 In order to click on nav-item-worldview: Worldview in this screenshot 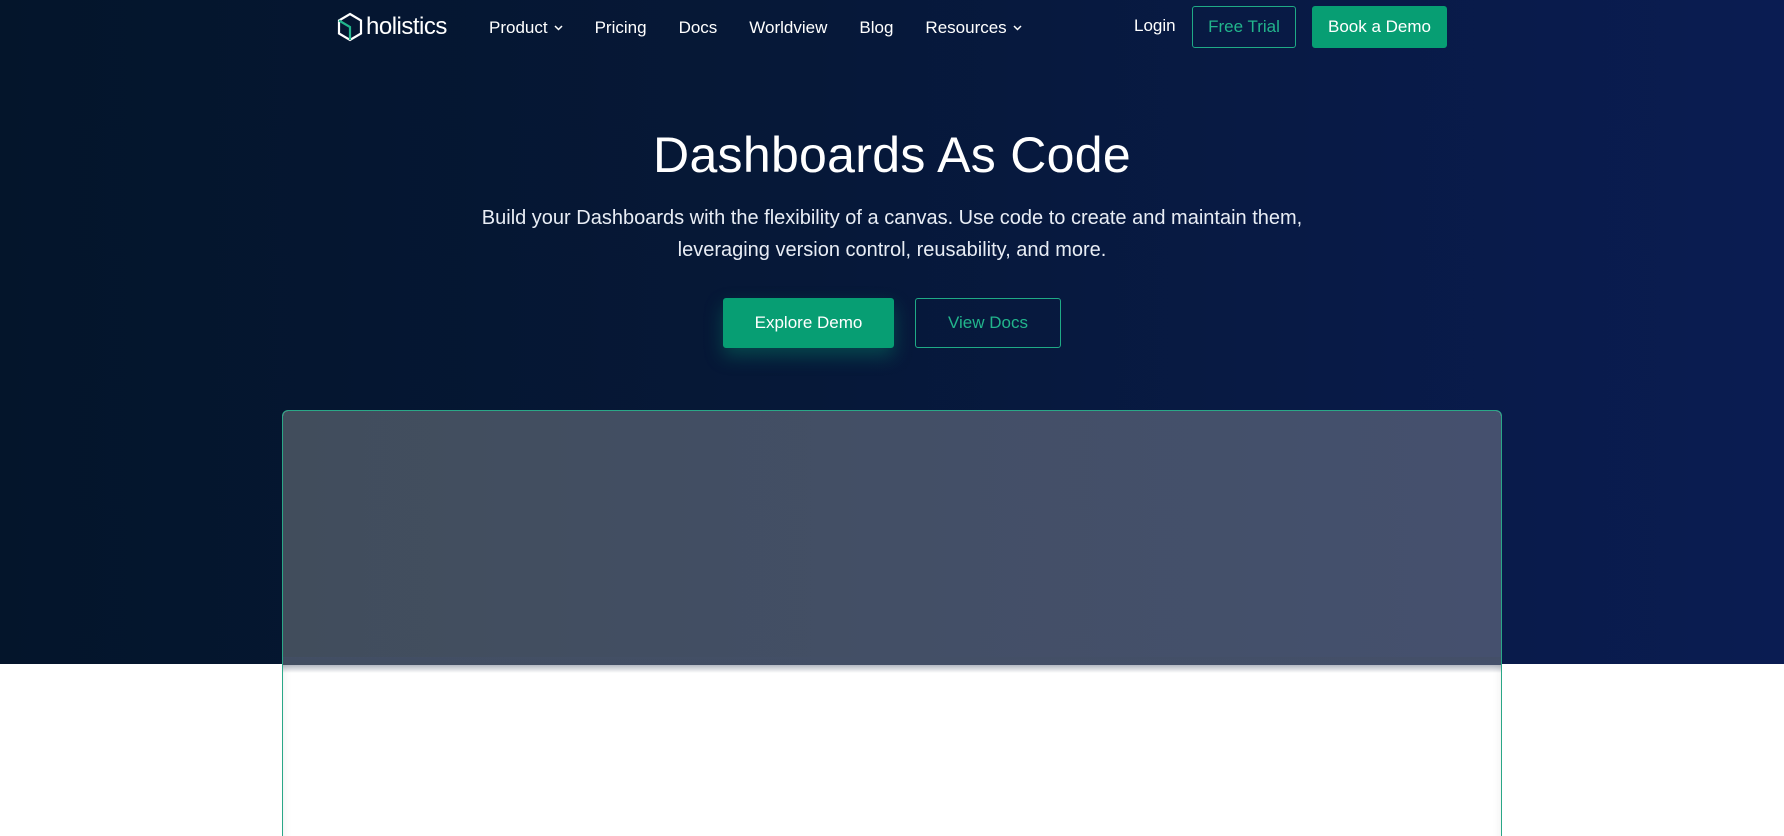, I will do `click(788, 28)`.